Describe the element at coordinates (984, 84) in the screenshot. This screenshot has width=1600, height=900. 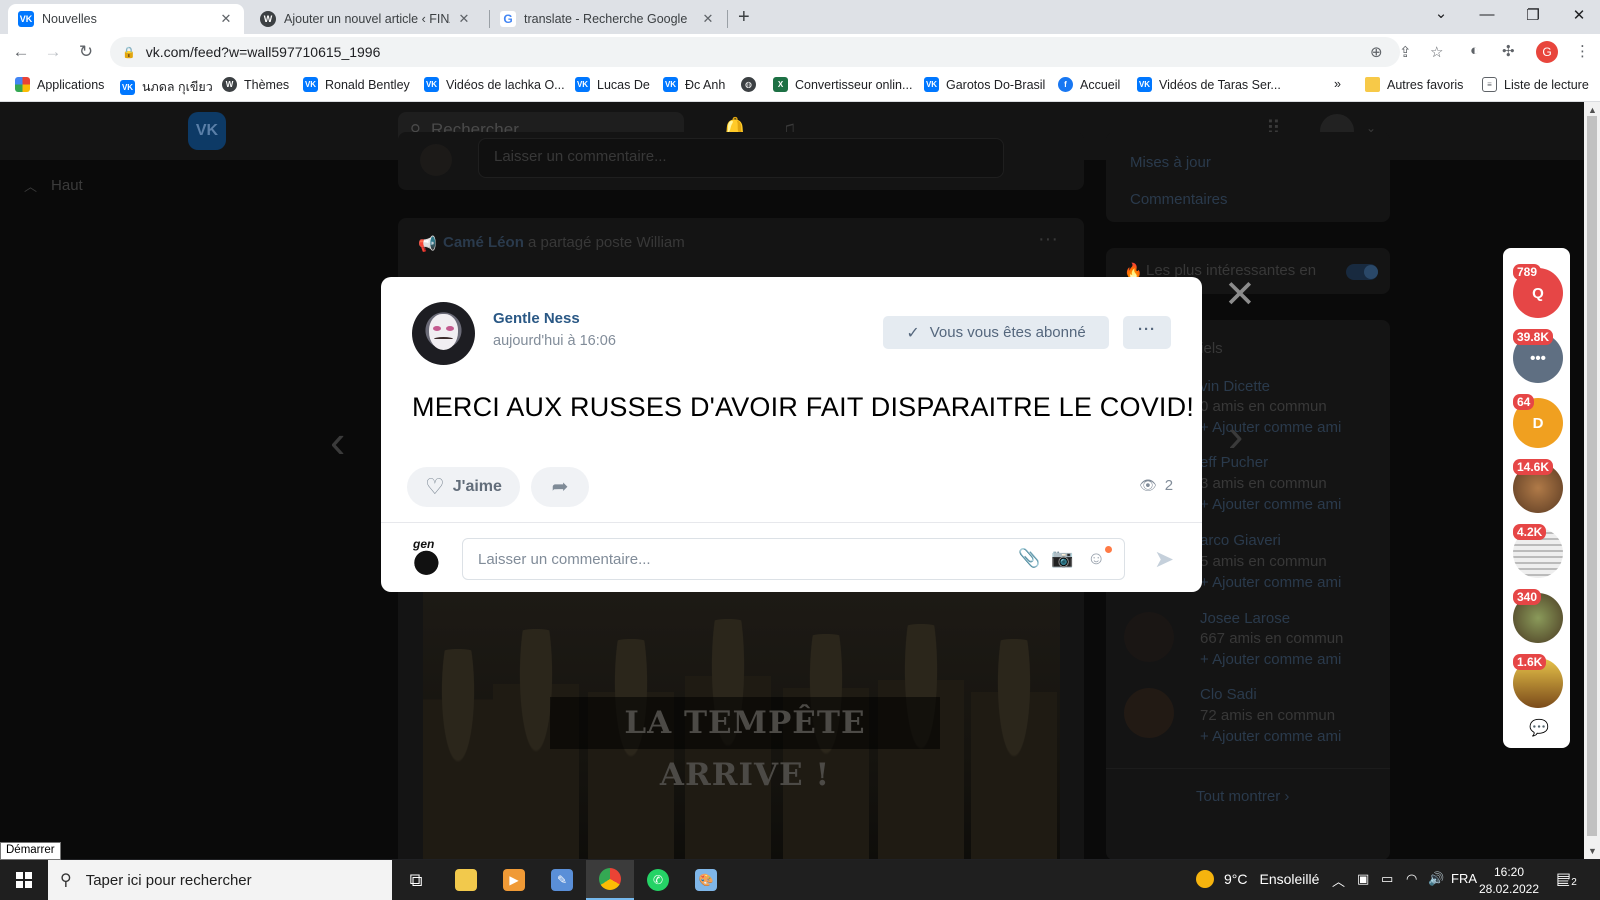
I see `bookmark-item: VK Garotos Do-Brasil` at that location.